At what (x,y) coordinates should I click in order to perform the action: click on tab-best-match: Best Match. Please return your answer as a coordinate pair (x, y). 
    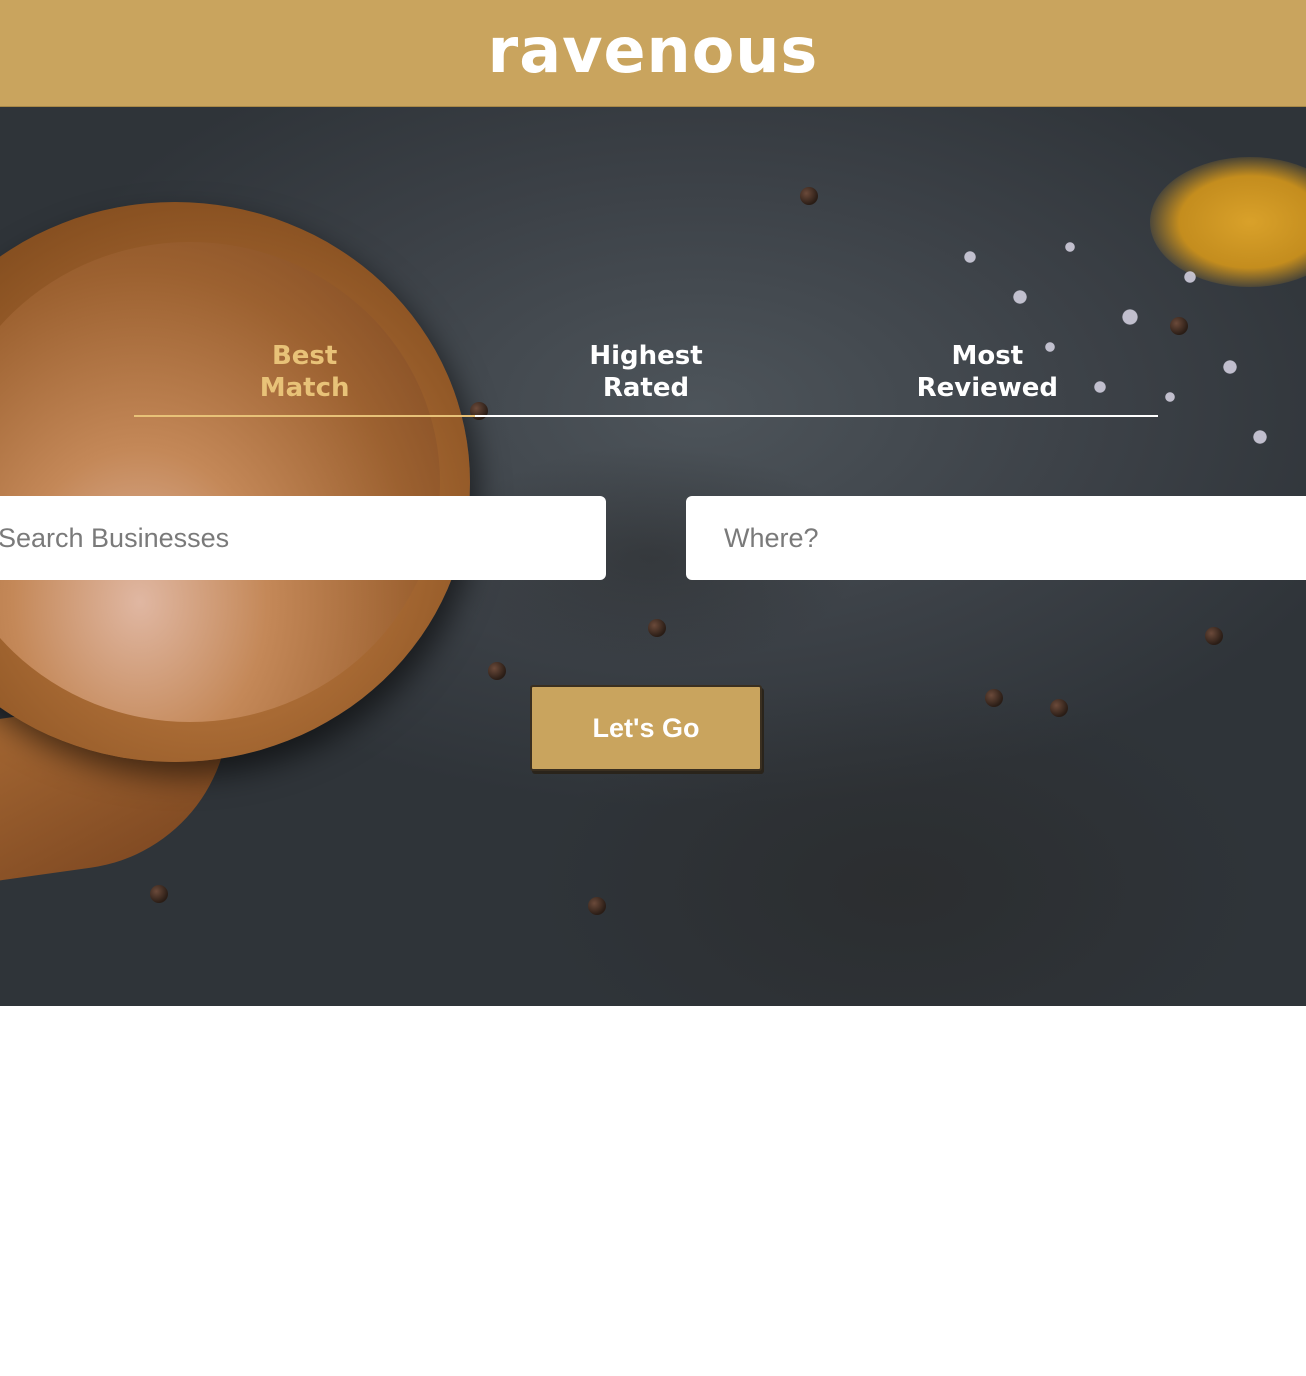
    Looking at the image, I should click on (305, 377).